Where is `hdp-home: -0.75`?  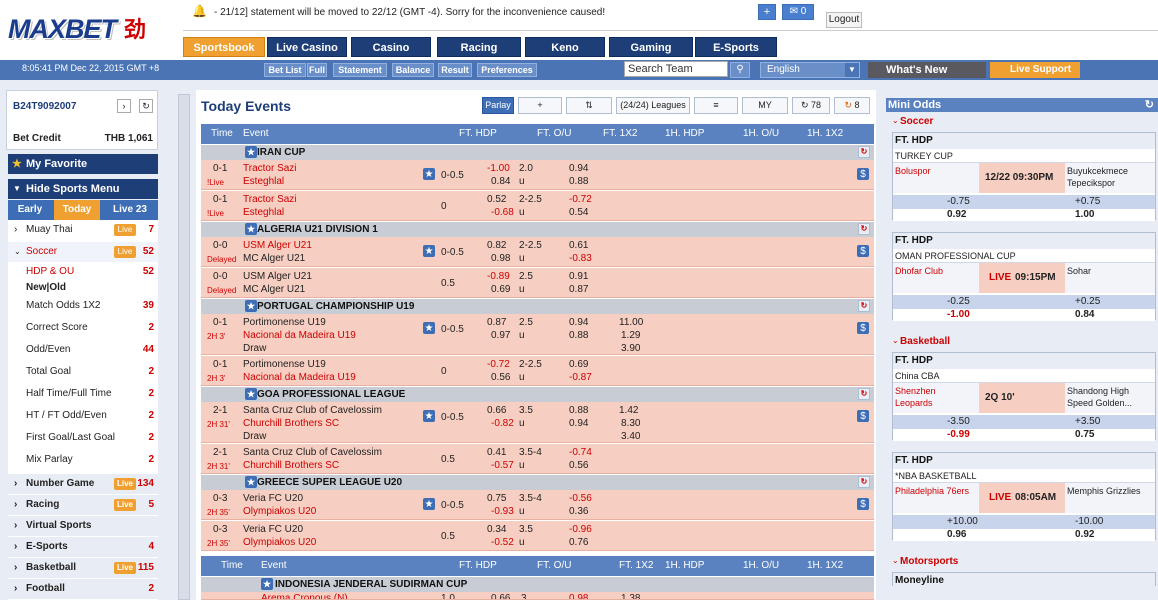 hdp-home: -0.75 is located at coordinates (958, 202).